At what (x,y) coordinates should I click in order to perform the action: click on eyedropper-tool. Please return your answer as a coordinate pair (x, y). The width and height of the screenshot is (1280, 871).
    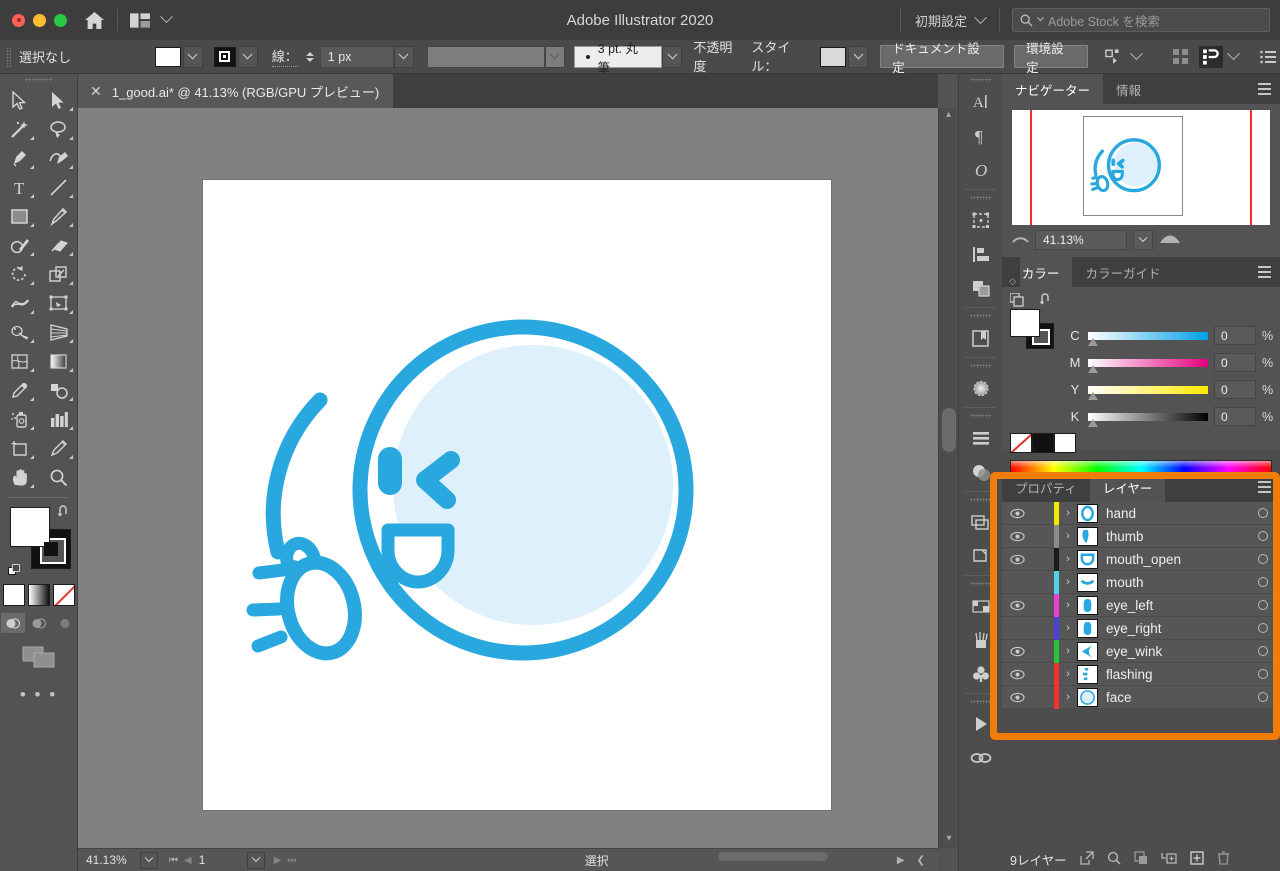
    Looking at the image, I should click on (19, 390).